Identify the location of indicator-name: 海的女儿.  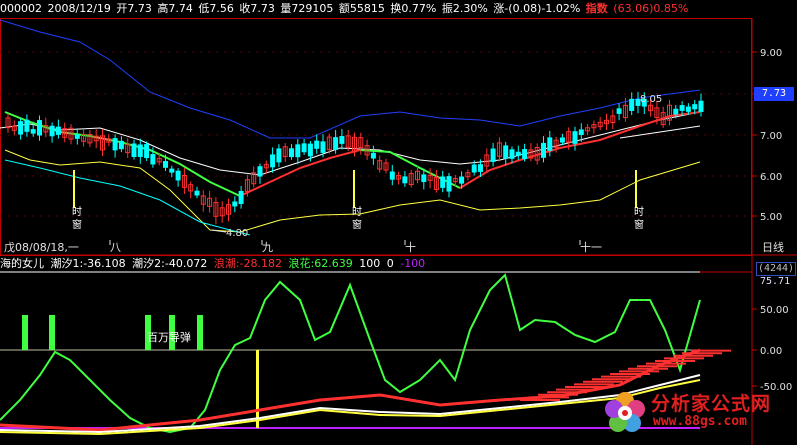
(22, 263).